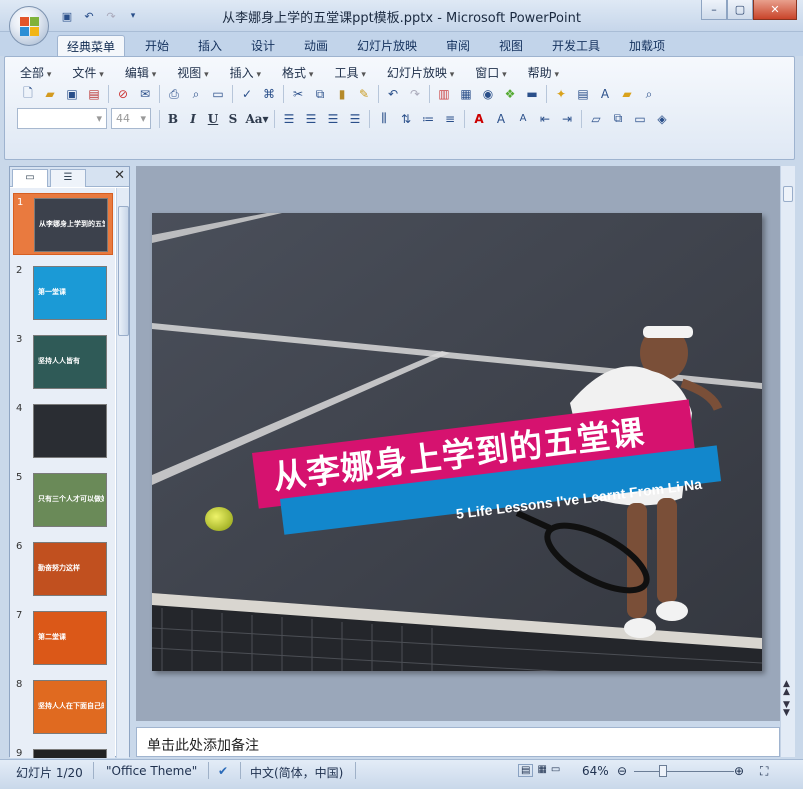 The image size is (803, 789). I want to click on permission-icon: ⊘, so click(123, 94).